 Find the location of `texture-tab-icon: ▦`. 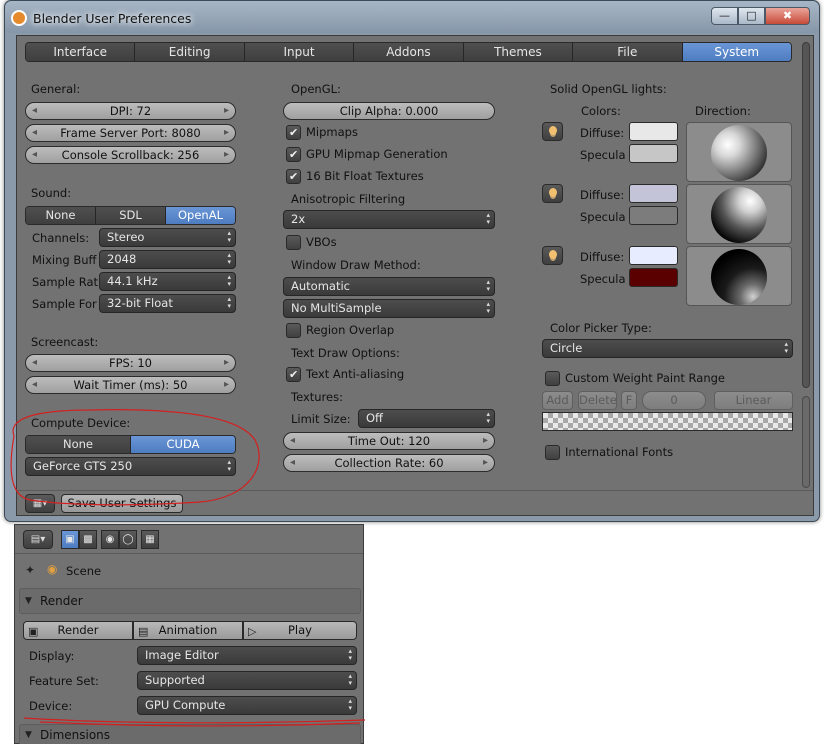

texture-tab-icon: ▦ is located at coordinates (150, 539).